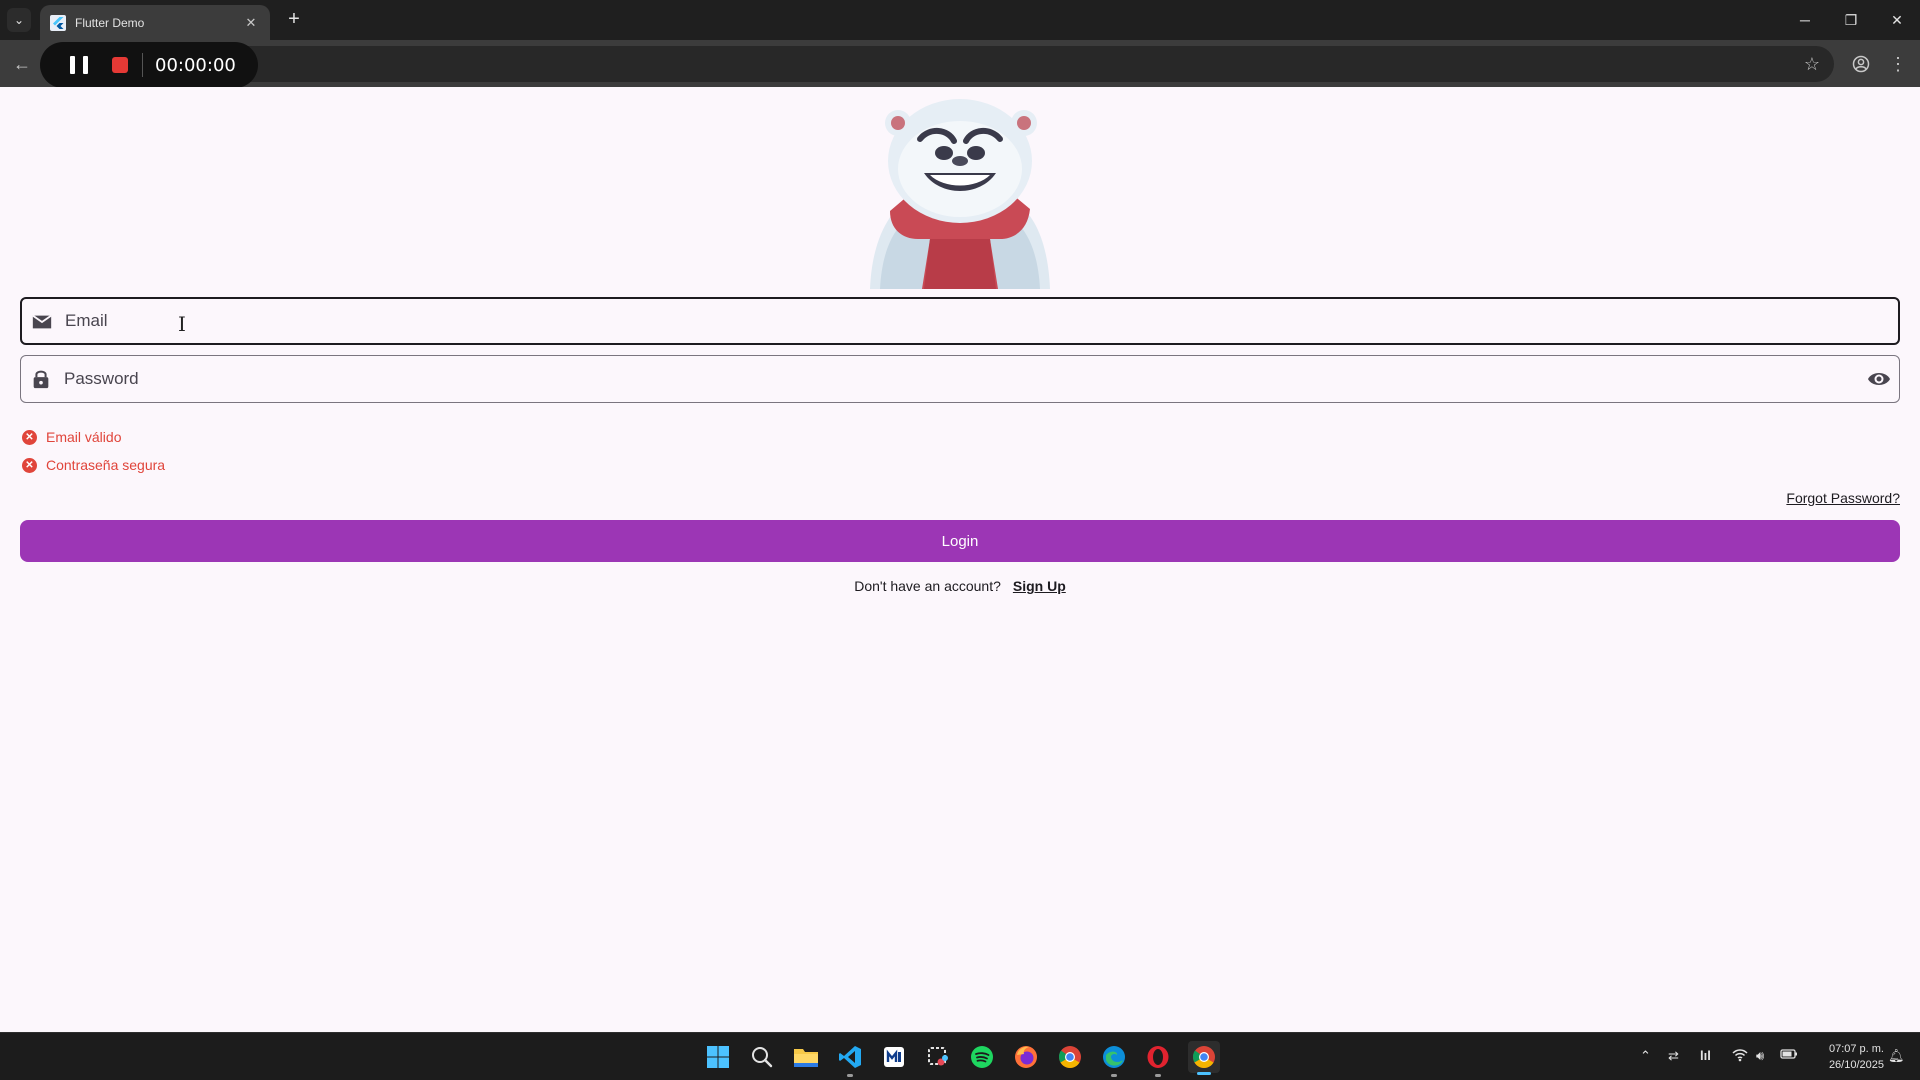  What do you see at coordinates (1851, 20) in the screenshot?
I see `restore-button: ❐` at bounding box center [1851, 20].